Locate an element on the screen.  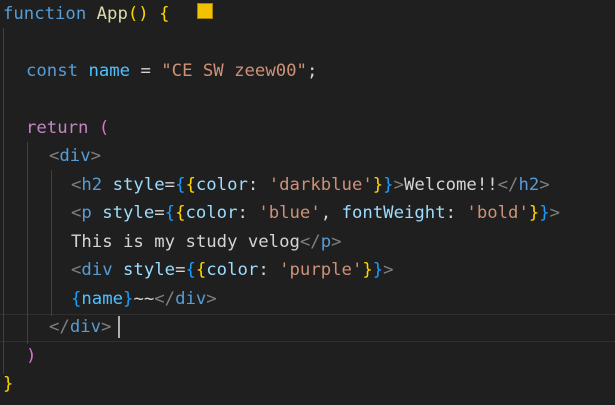
code-token: 'darkblue' is located at coordinates (320, 185).